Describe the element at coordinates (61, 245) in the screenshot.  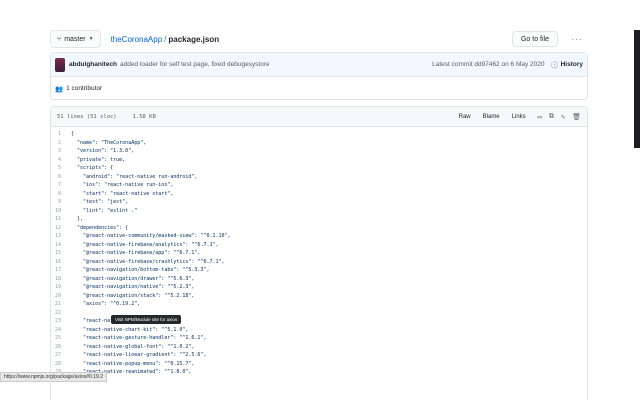
I see `line-number: 14` at that location.